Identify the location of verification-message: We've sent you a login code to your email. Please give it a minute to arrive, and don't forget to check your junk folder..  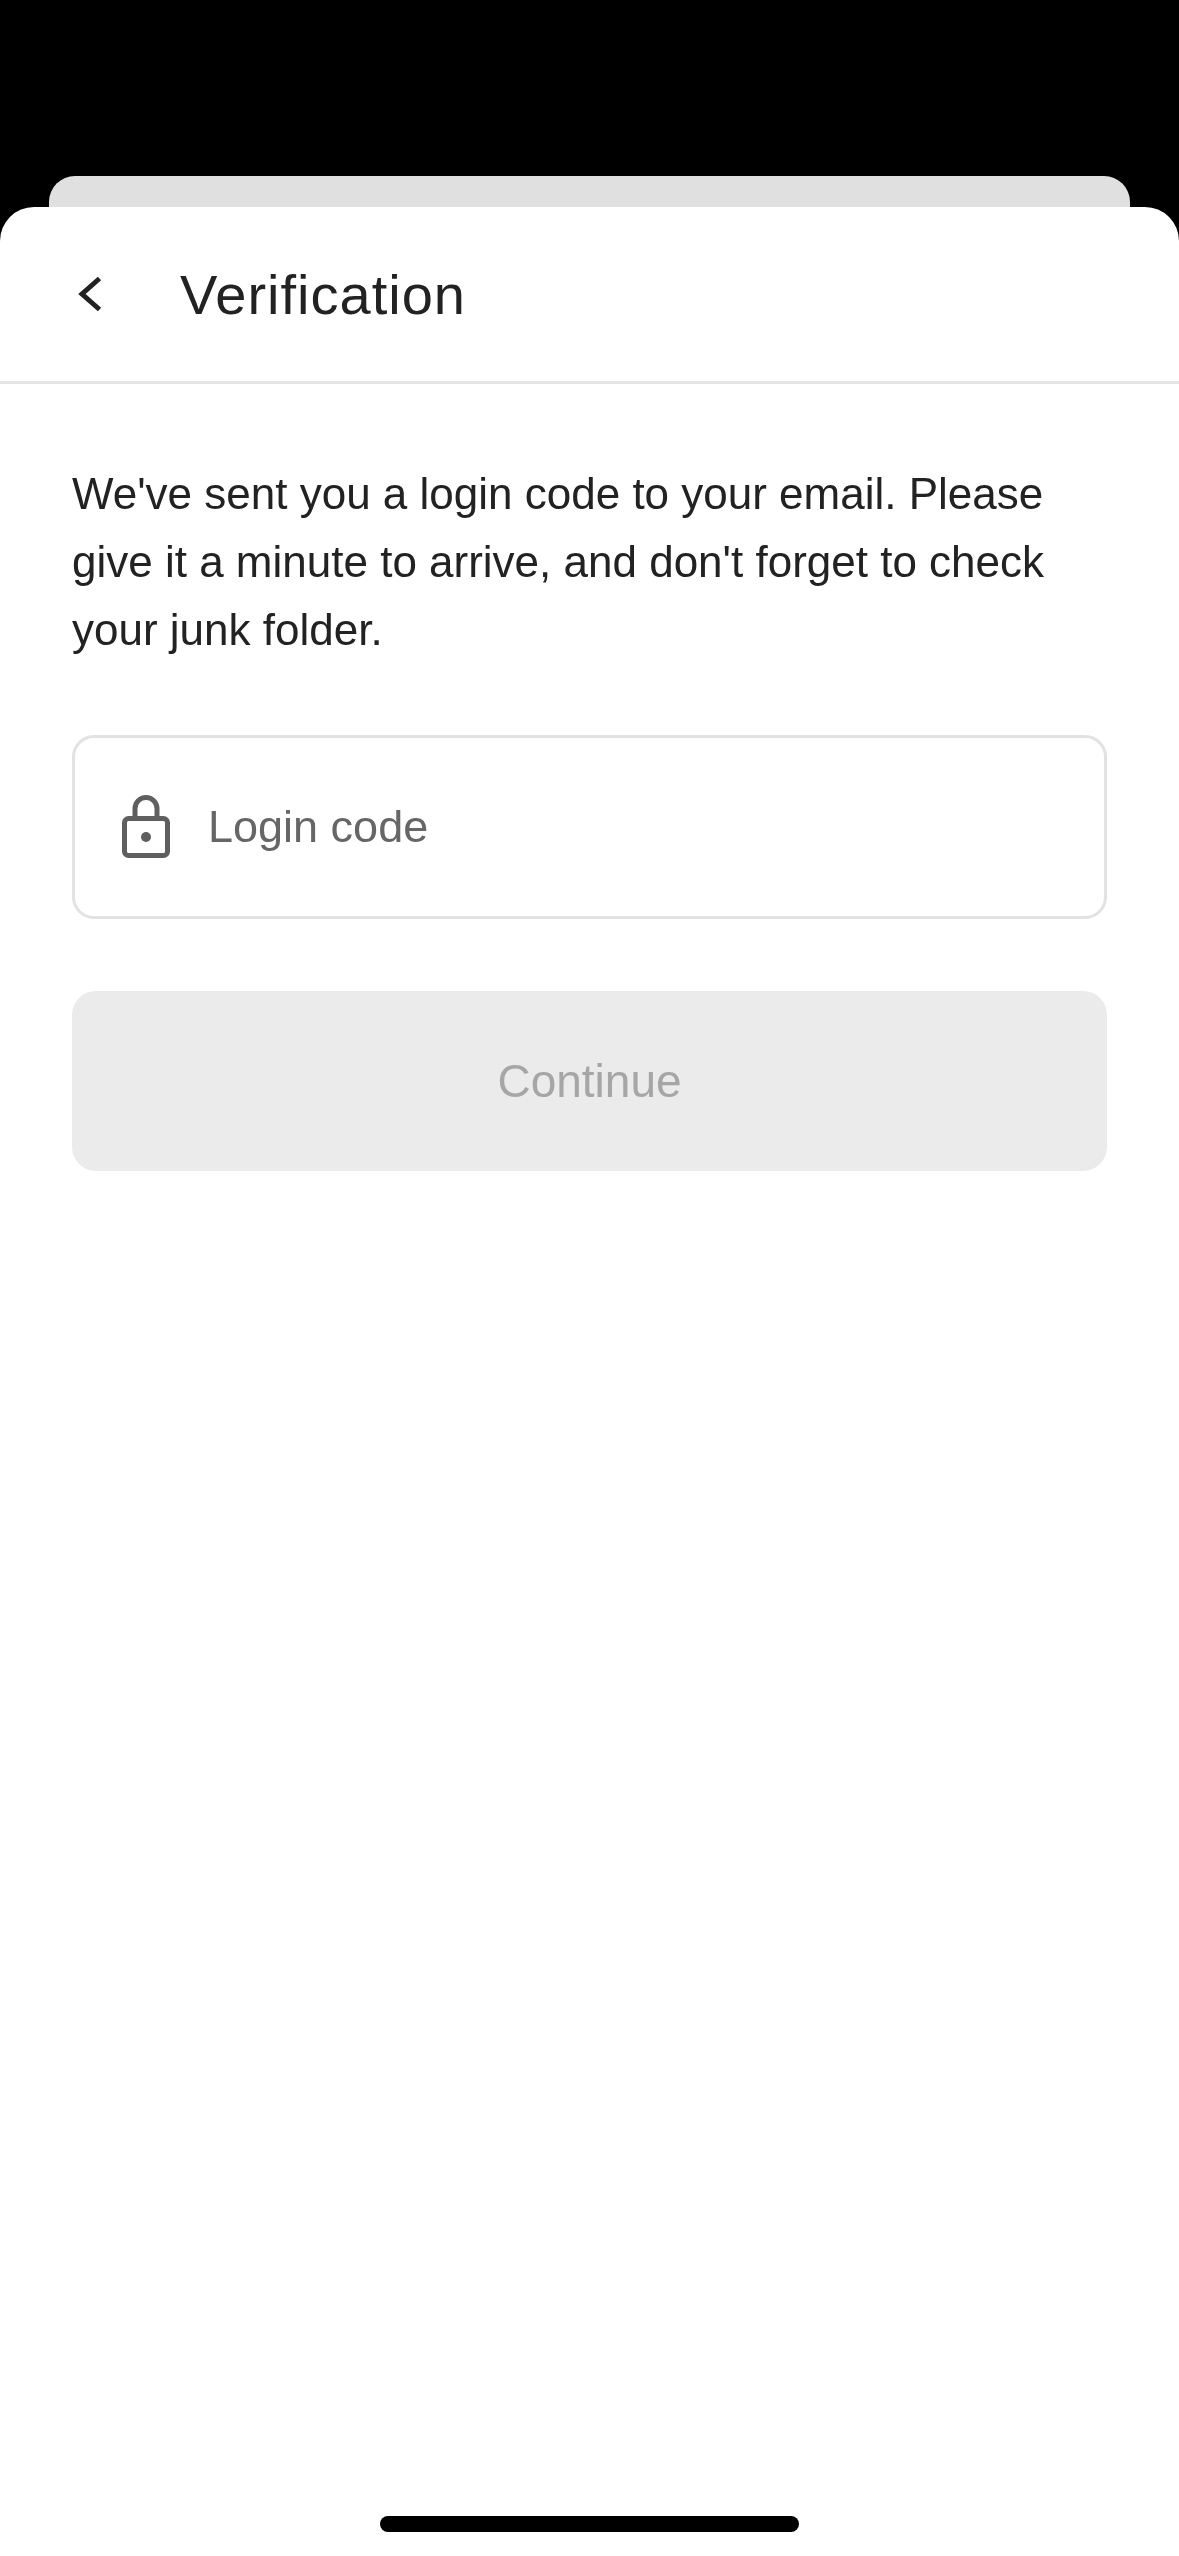
(559, 562).